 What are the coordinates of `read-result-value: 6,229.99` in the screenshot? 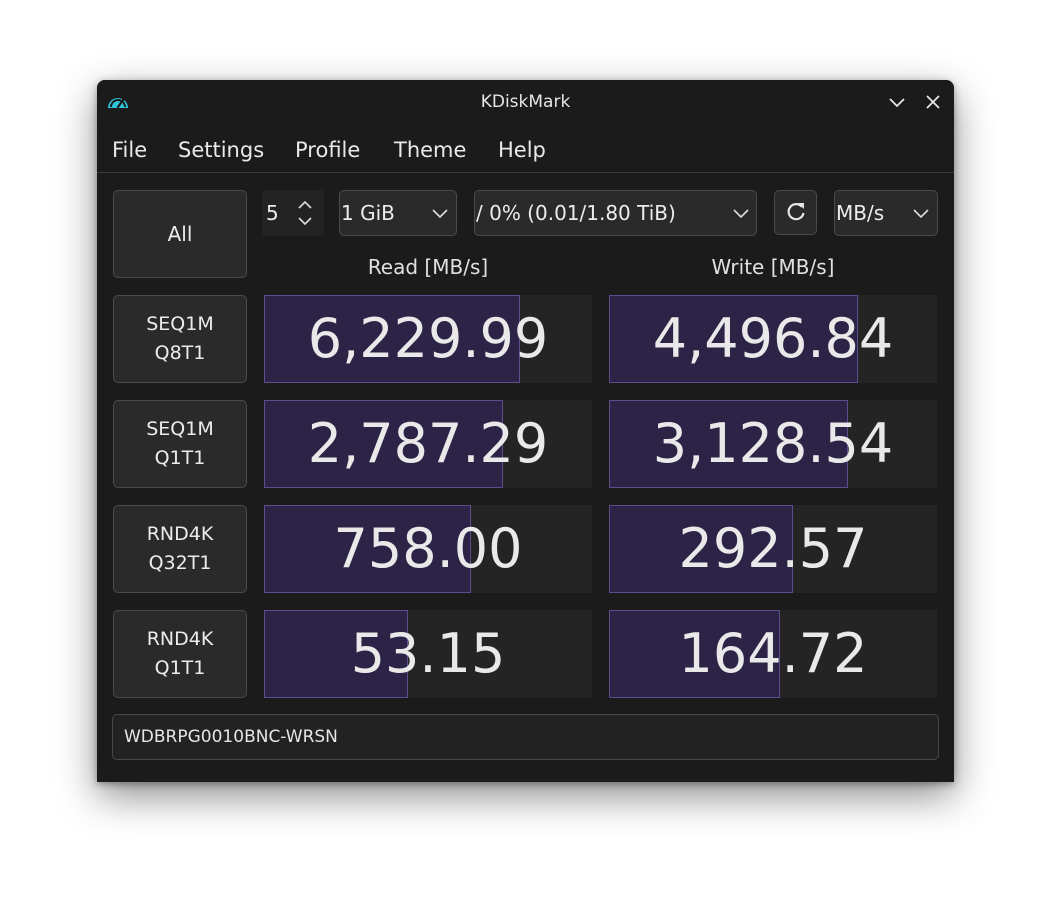 It's located at (428, 338).